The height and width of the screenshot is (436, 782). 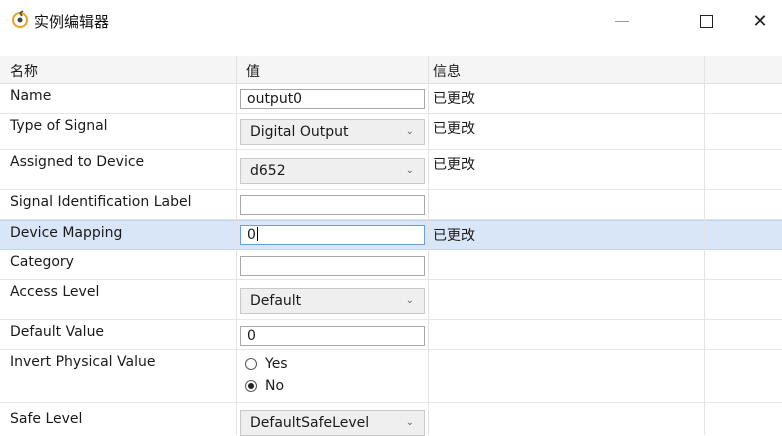 I want to click on type-of-signal-dropdown: Digital Output ⌄, so click(x=332, y=132).